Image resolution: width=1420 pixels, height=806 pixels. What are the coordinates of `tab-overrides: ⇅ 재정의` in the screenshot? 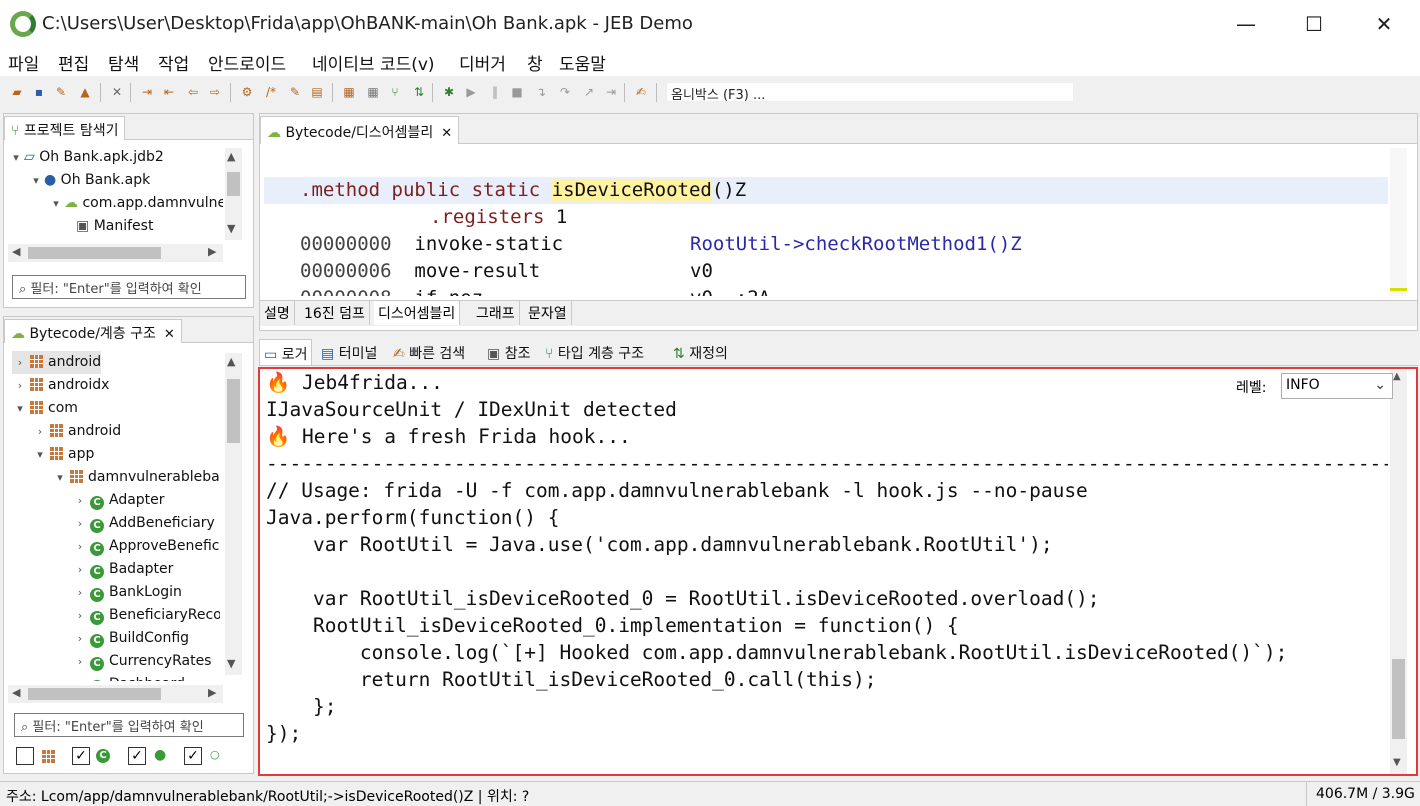 It's located at (700, 352).